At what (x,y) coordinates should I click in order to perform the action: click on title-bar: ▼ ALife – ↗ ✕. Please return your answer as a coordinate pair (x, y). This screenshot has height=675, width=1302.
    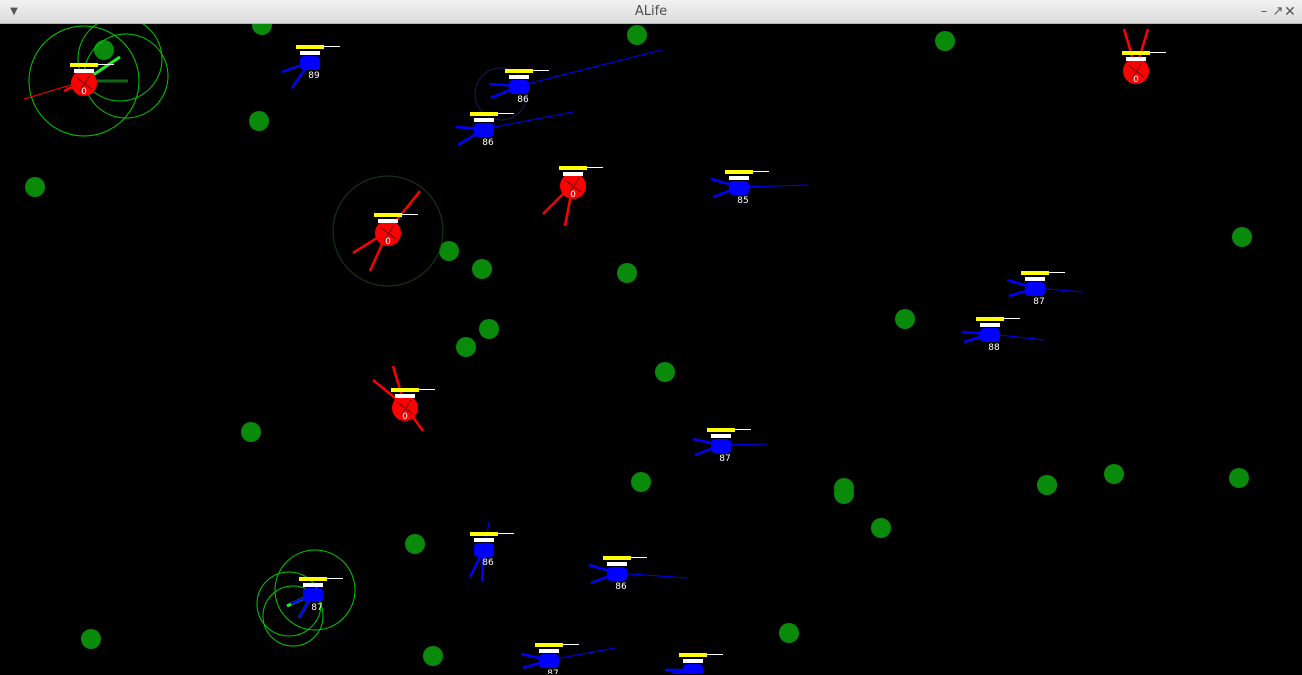
    Looking at the image, I should click on (651, 12).